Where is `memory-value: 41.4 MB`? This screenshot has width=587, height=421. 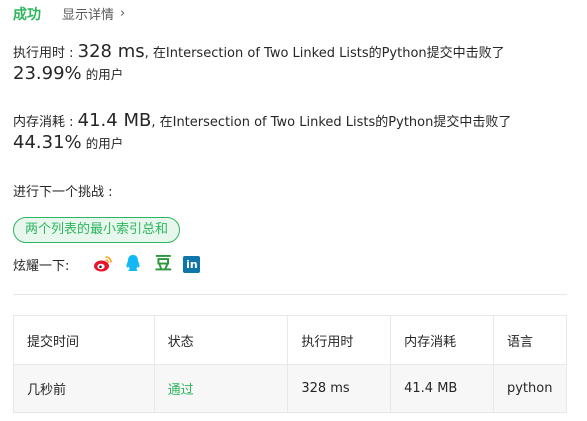
memory-value: 41.4 MB is located at coordinates (114, 120).